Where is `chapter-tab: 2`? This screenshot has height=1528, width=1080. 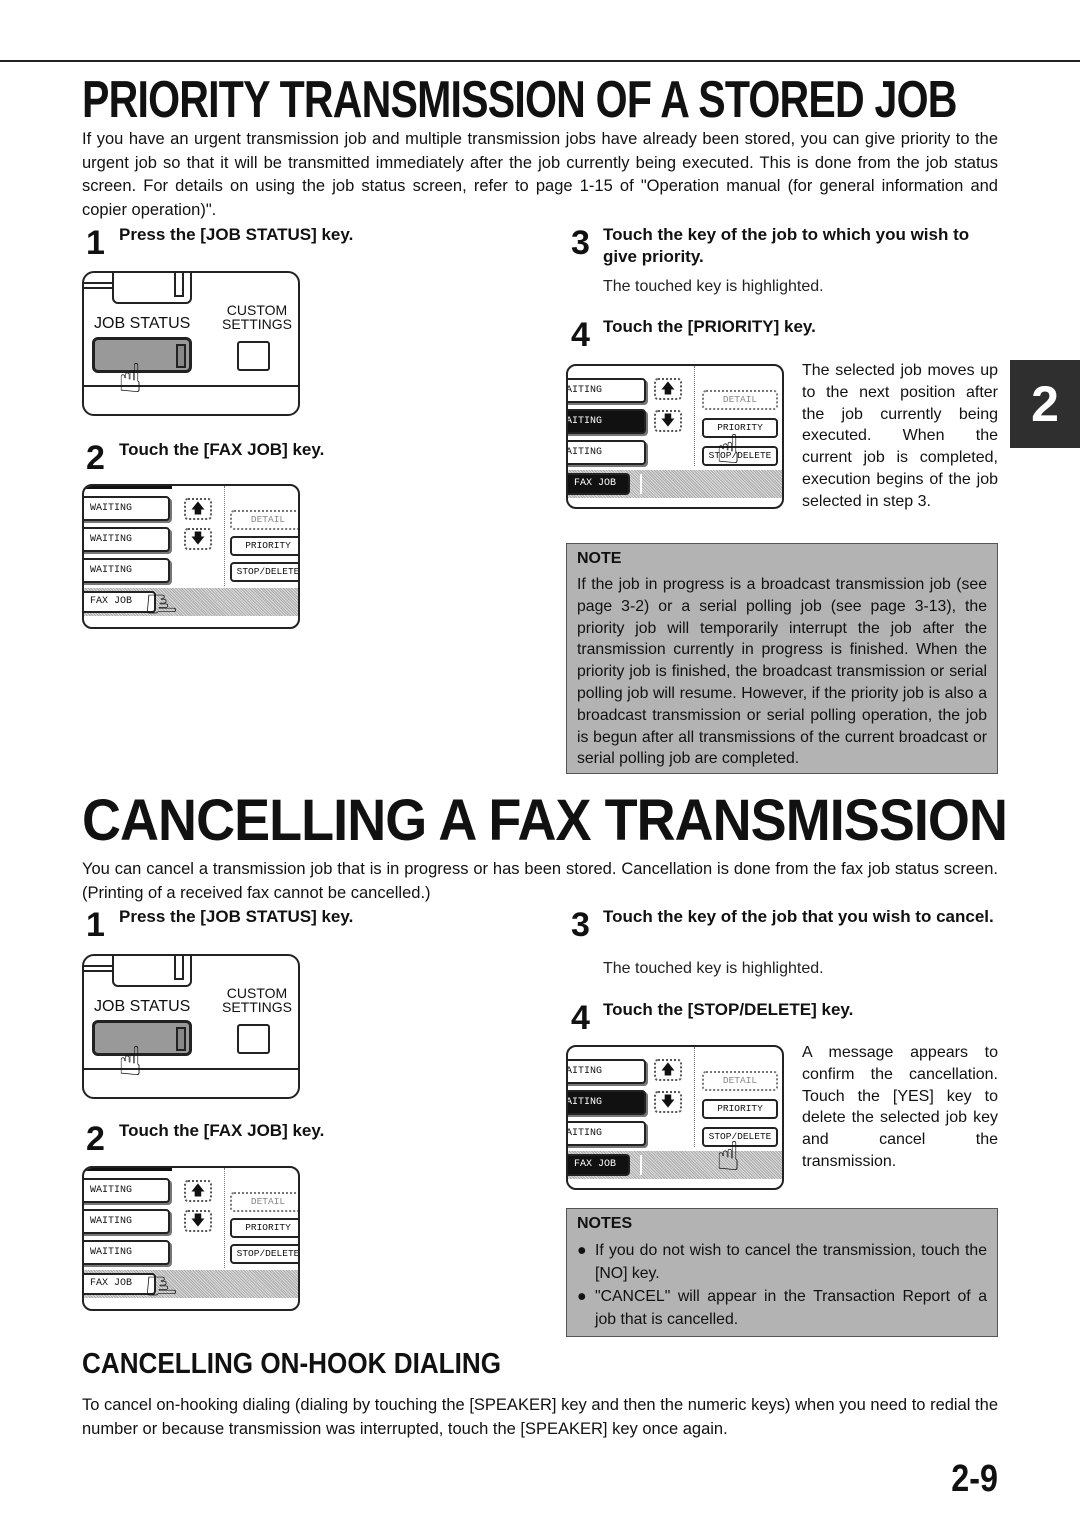
chapter-tab: 2 is located at coordinates (1045, 404).